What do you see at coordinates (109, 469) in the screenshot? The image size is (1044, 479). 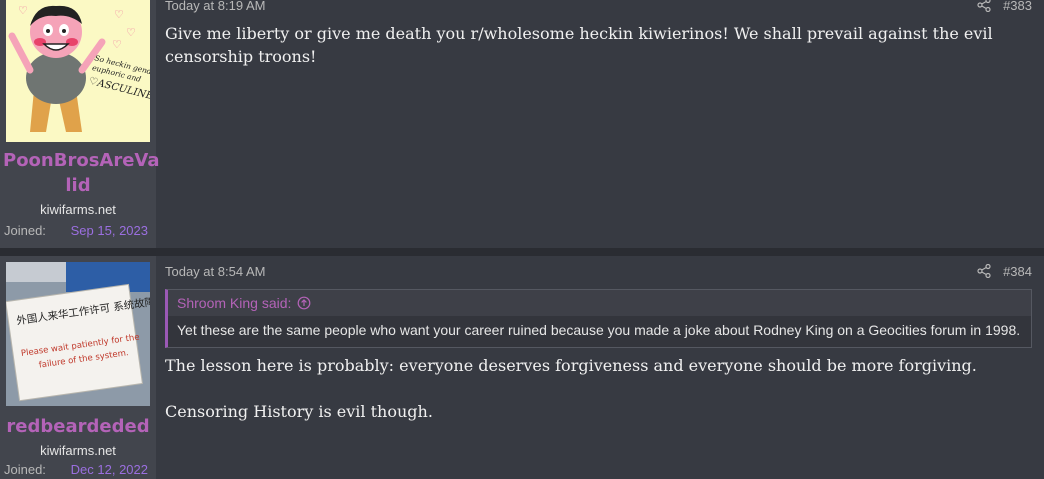 I see `joined-date: Dec 12, 2022` at bounding box center [109, 469].